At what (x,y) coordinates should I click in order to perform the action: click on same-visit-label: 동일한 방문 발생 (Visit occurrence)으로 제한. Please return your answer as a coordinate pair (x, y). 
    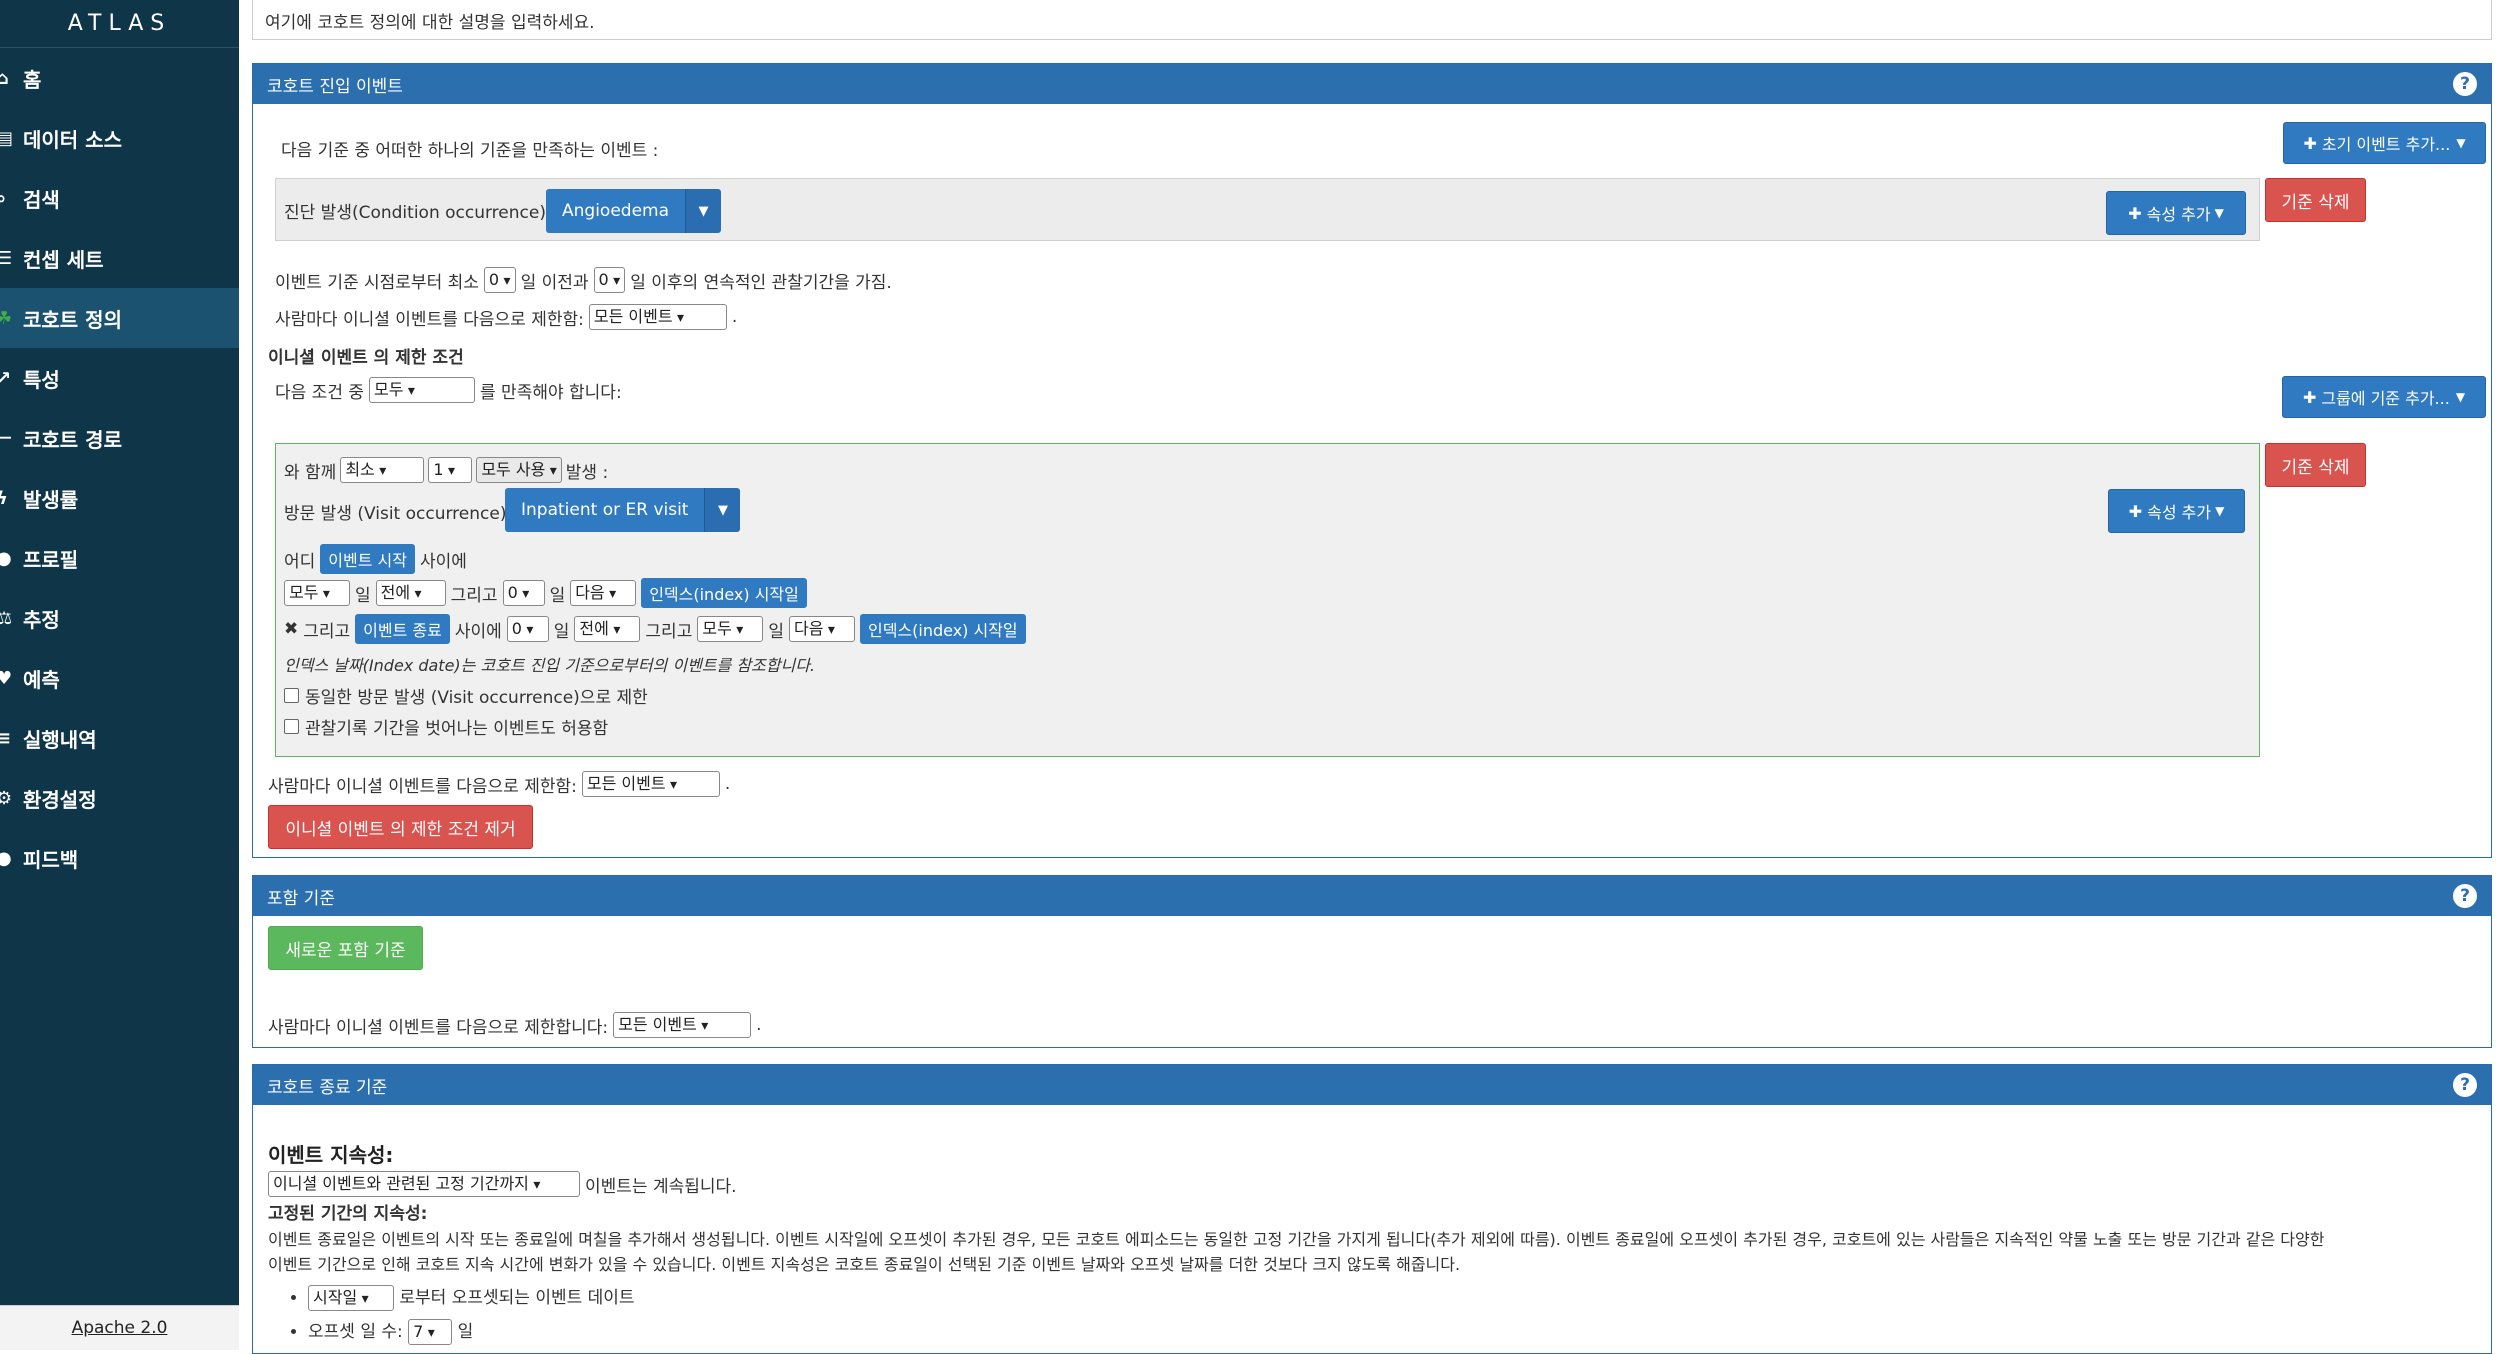
    Looking at the image, I should click on (476, 698).